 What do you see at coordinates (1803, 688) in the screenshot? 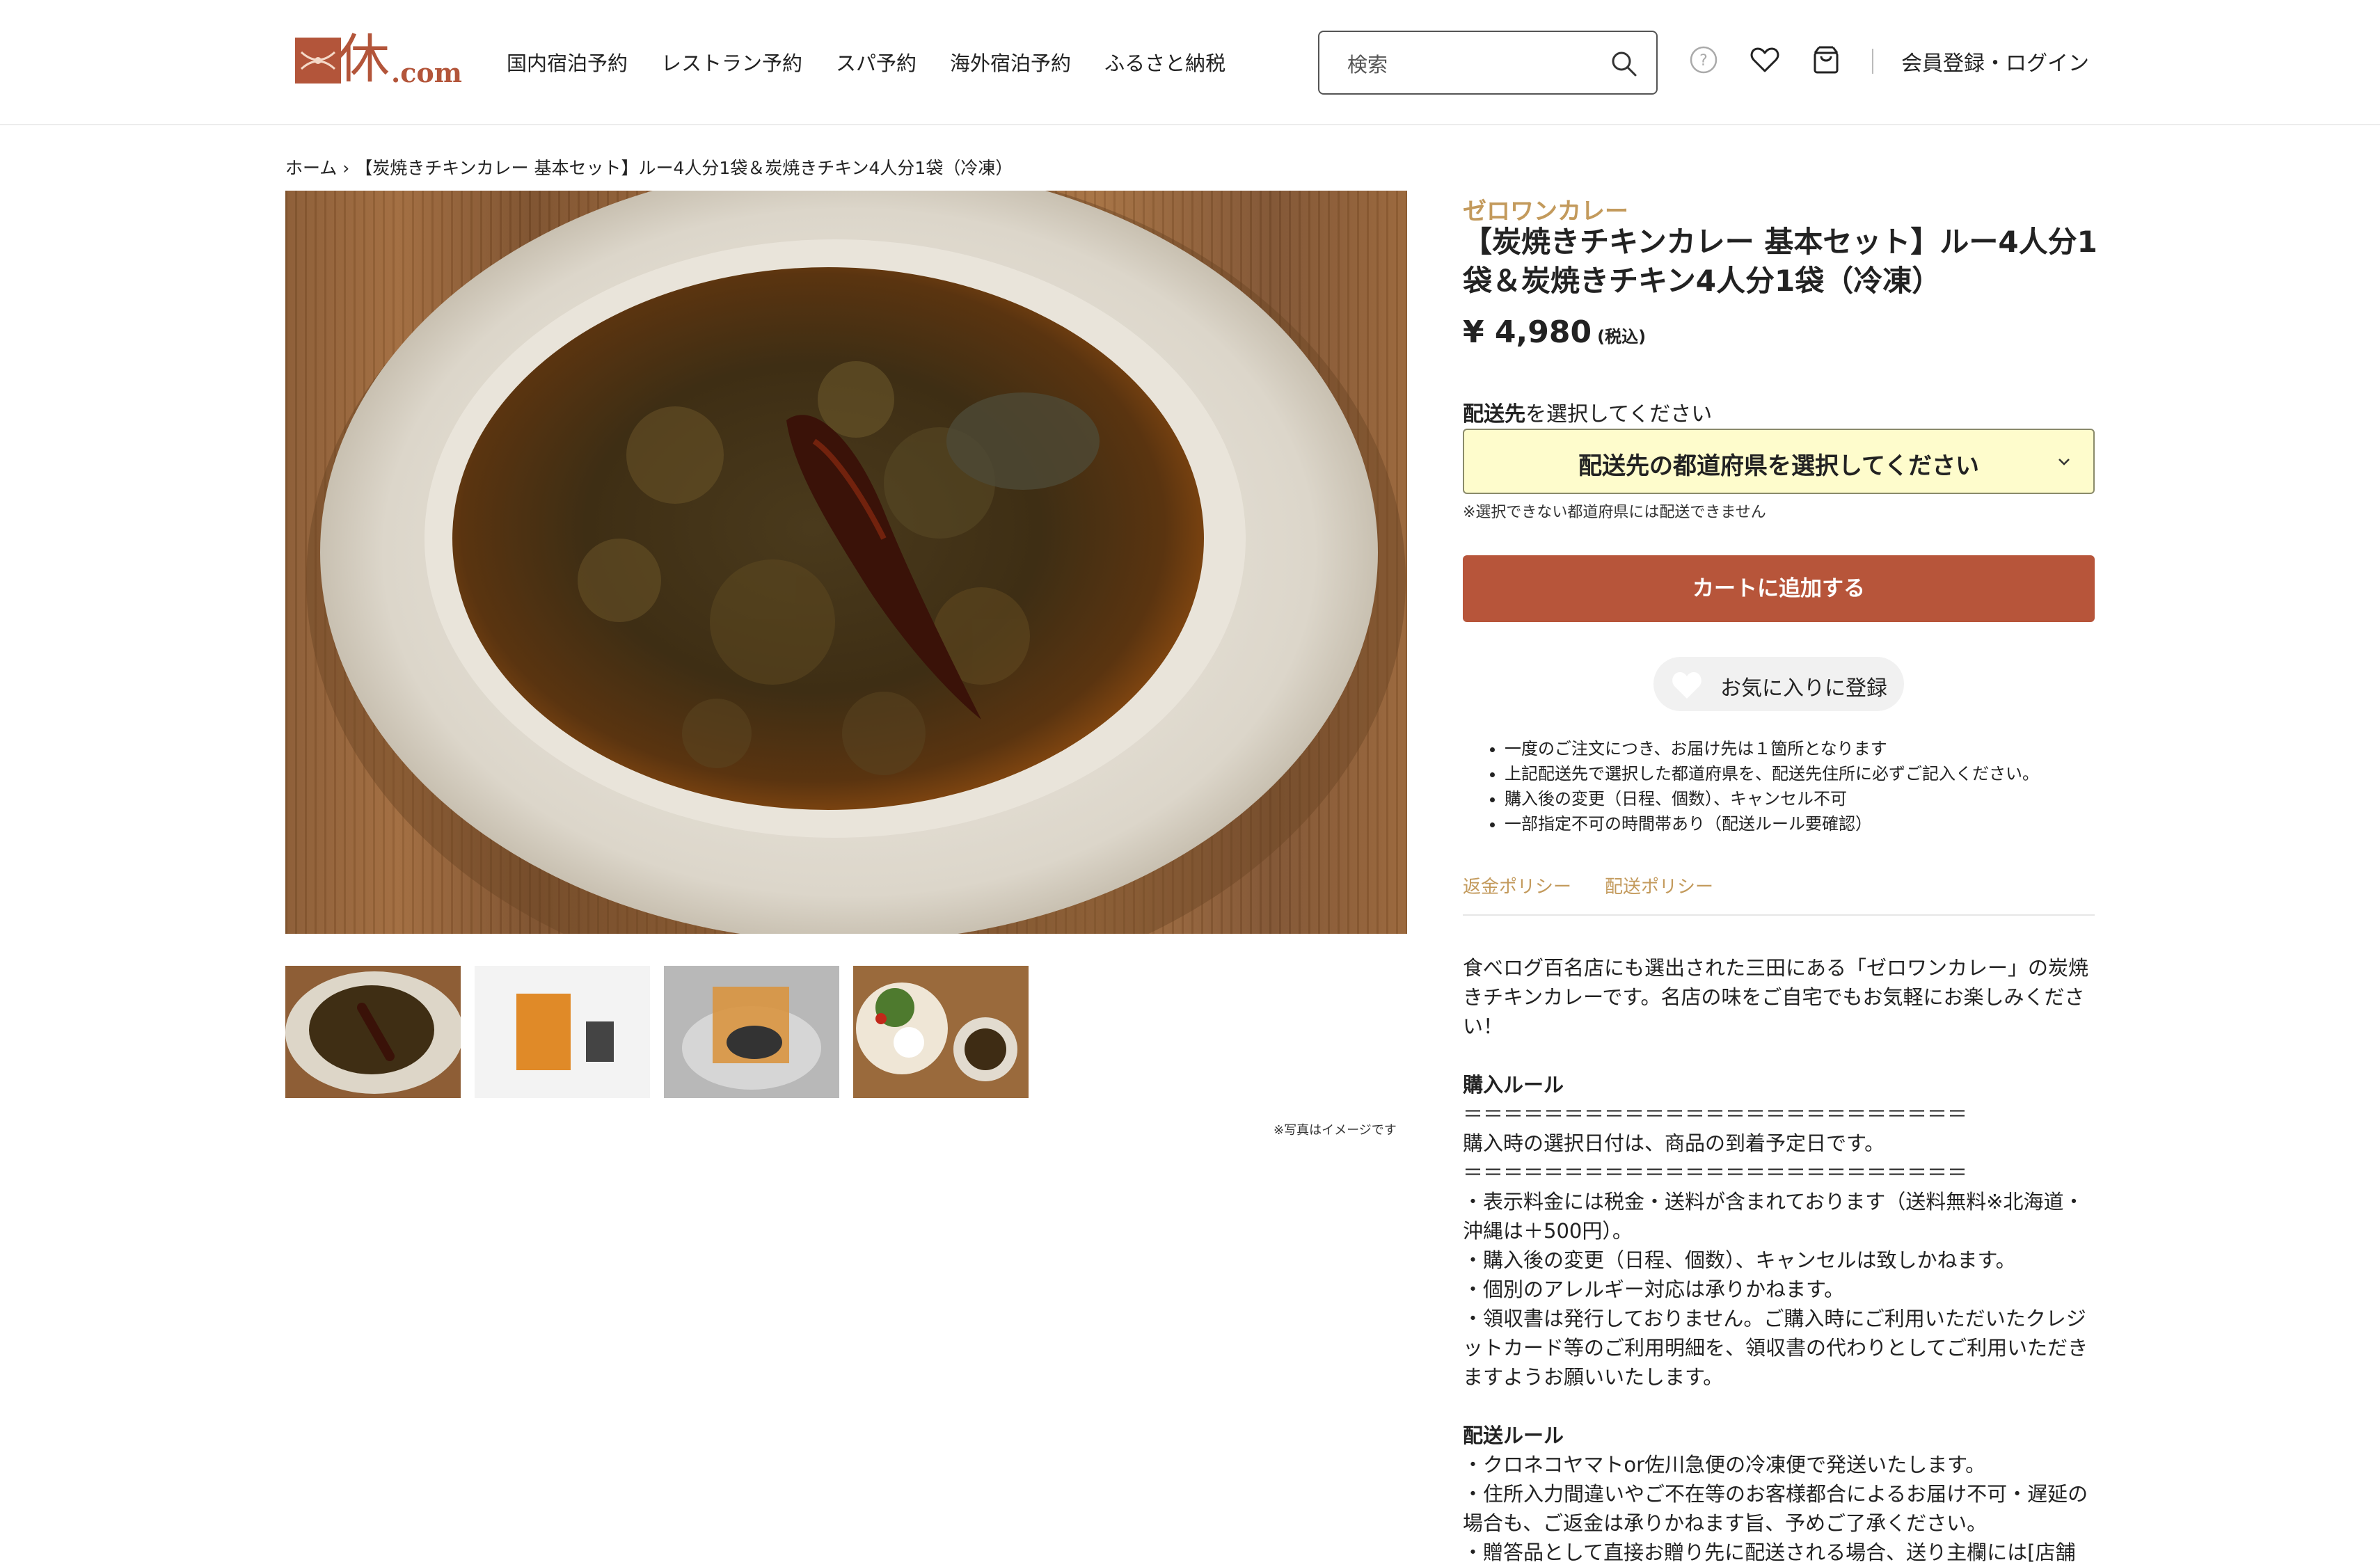
I see `favorite-label: お気に入りに登録` at bounding box center [1803, 688].